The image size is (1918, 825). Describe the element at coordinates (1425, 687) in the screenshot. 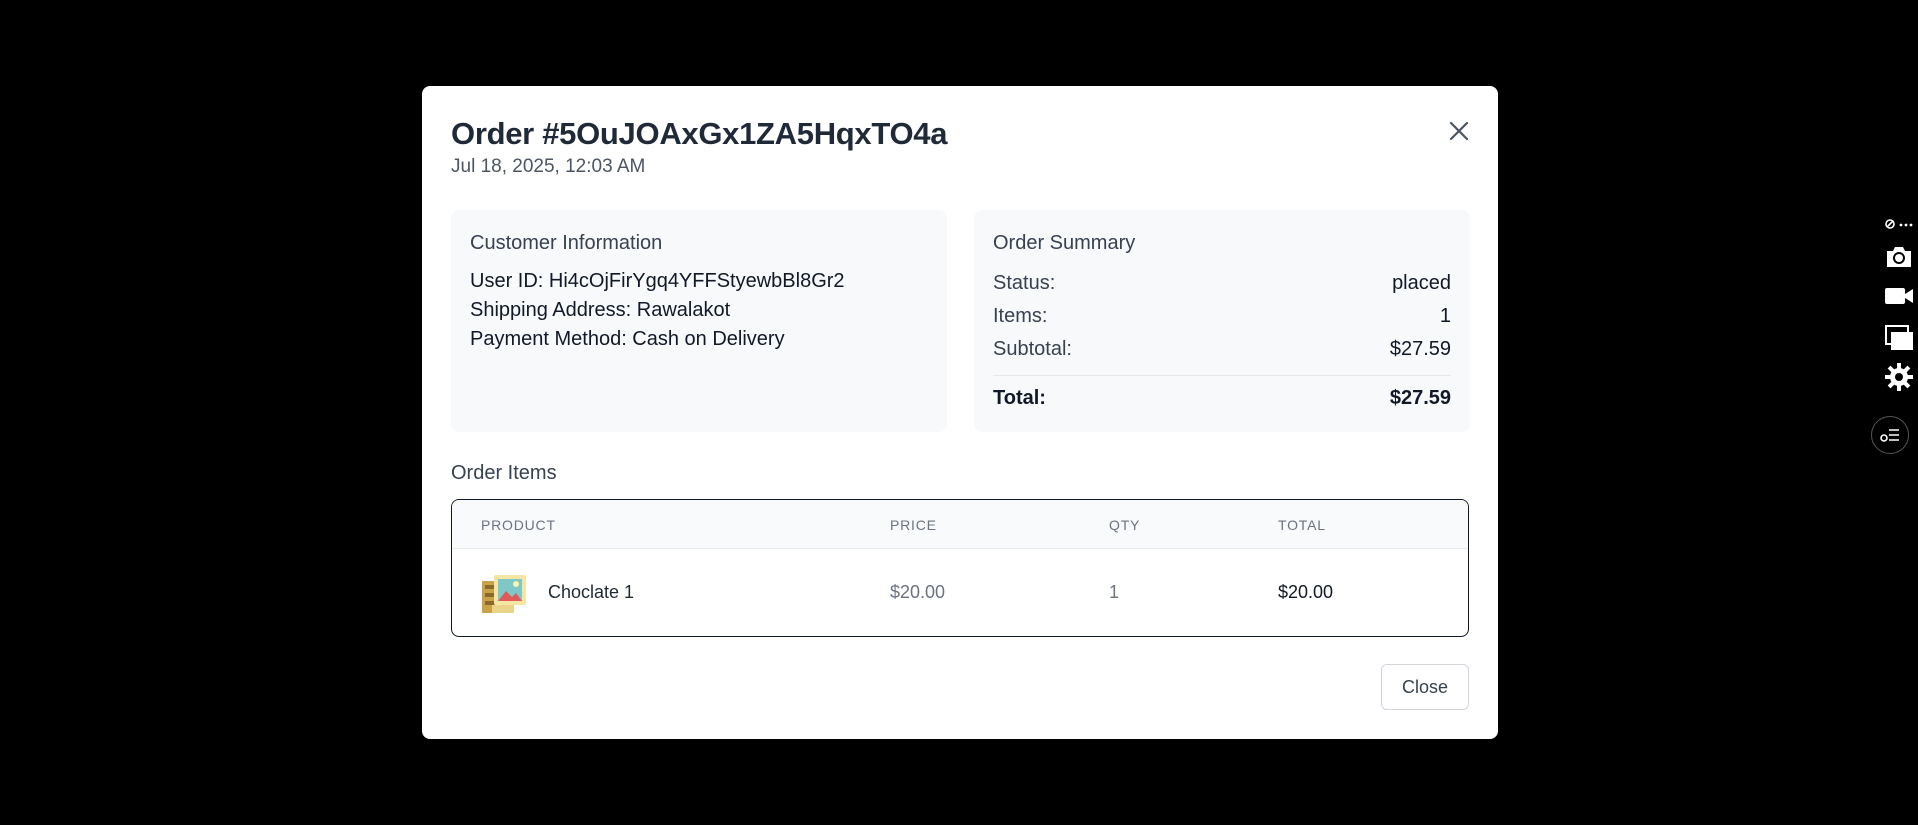

I see `close-button: Close` at that location.